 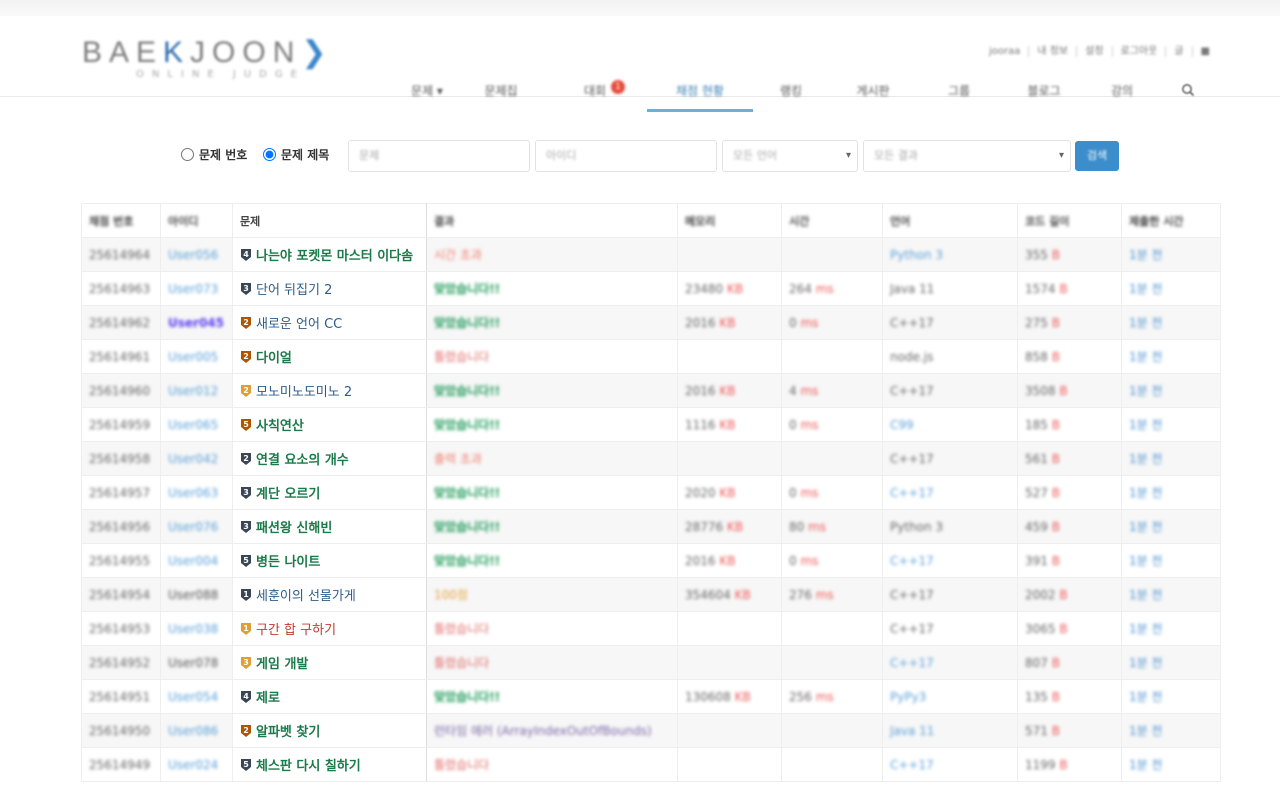 I want to click on problem-link: 2 모노미노도미노 2, so click(x=329, y=390).